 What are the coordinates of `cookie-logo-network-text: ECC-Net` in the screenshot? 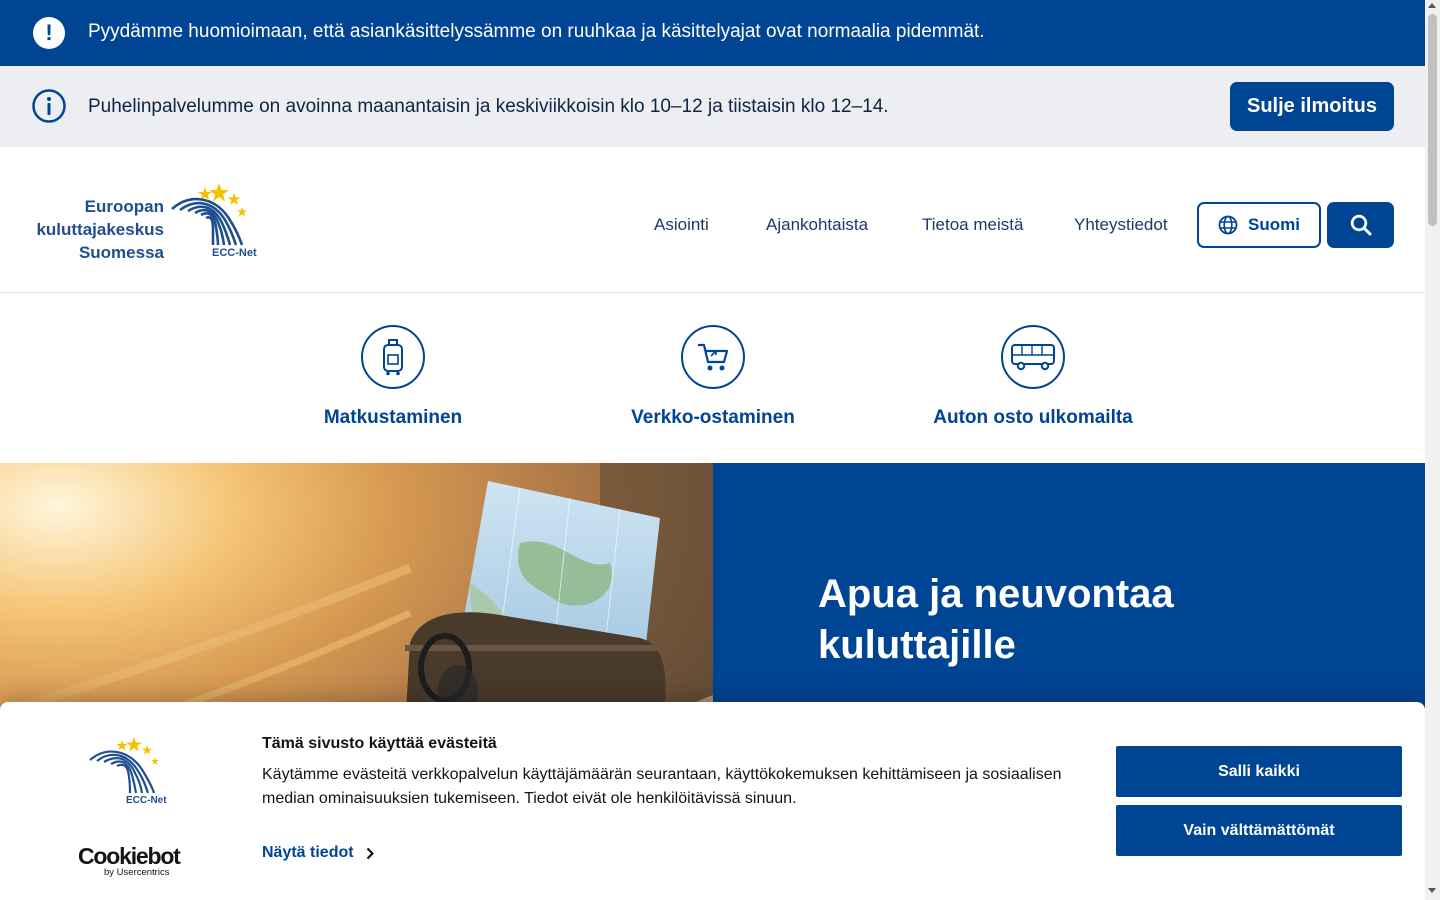 It's located at (146, 800).